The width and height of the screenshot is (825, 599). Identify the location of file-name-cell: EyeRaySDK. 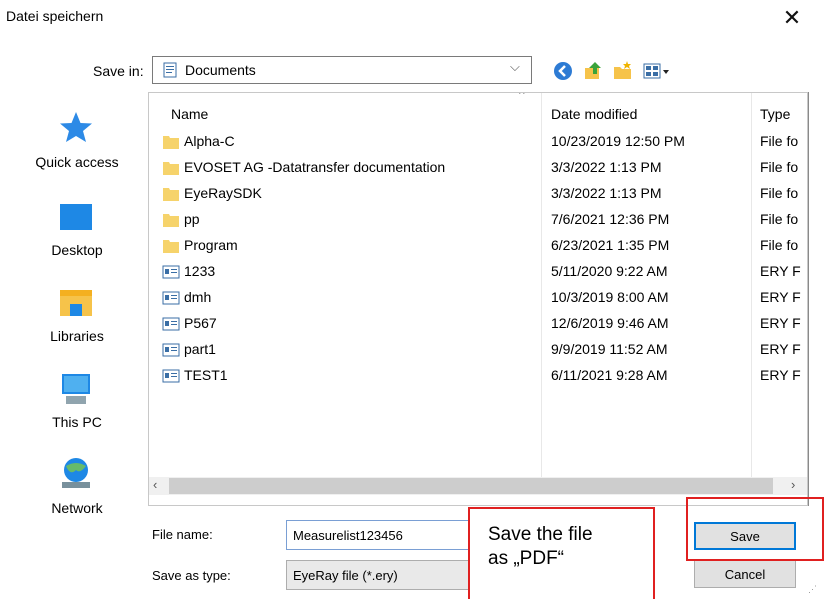
(223, 193).